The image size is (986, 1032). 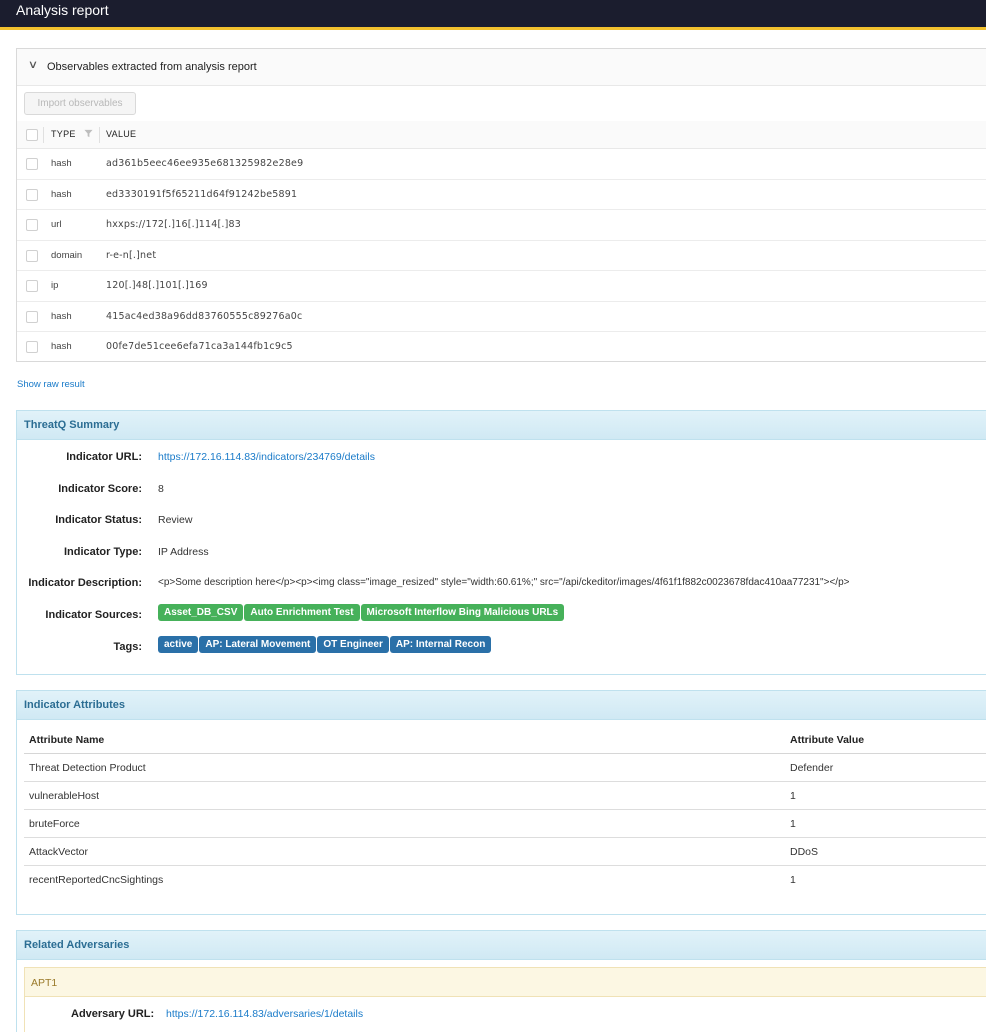 What do you see at coordinates (501, 286) in the screenshot?
I see `table-row: ip 120[.]48[.]101[.]169` at bounding box center [501, 286].